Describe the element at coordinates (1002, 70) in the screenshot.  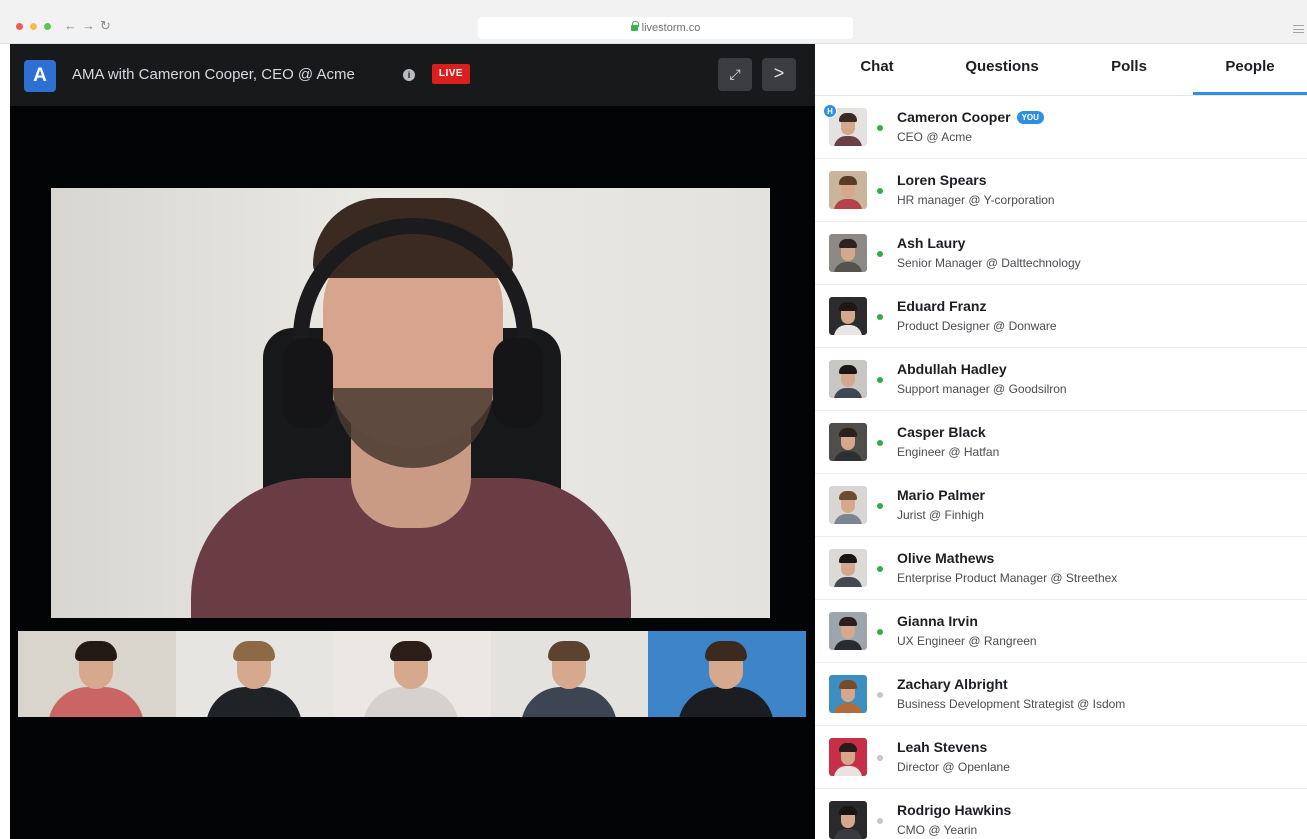
I see `tab-questions: Questions` at that location.